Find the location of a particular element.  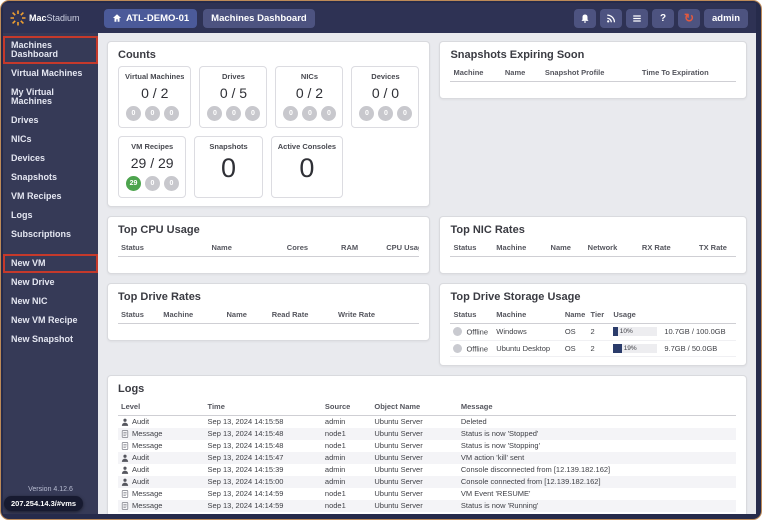

count-card: NICs 0 / 2 0 0 0 is located at coordinates (309, 97).